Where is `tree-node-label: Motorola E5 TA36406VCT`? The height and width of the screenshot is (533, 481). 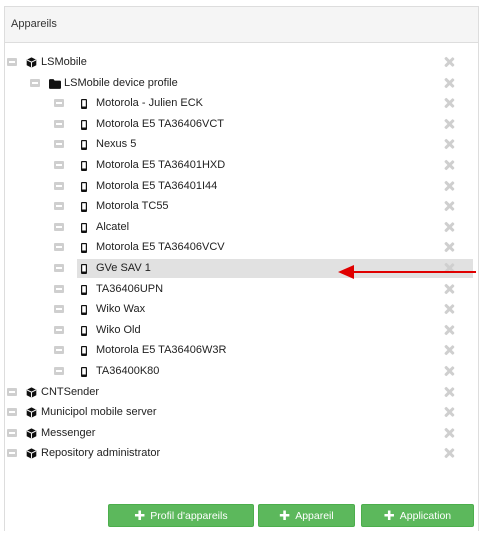
tree-node-label: Motorola E5 TA36406VCT is located at coordinates (160, 123).